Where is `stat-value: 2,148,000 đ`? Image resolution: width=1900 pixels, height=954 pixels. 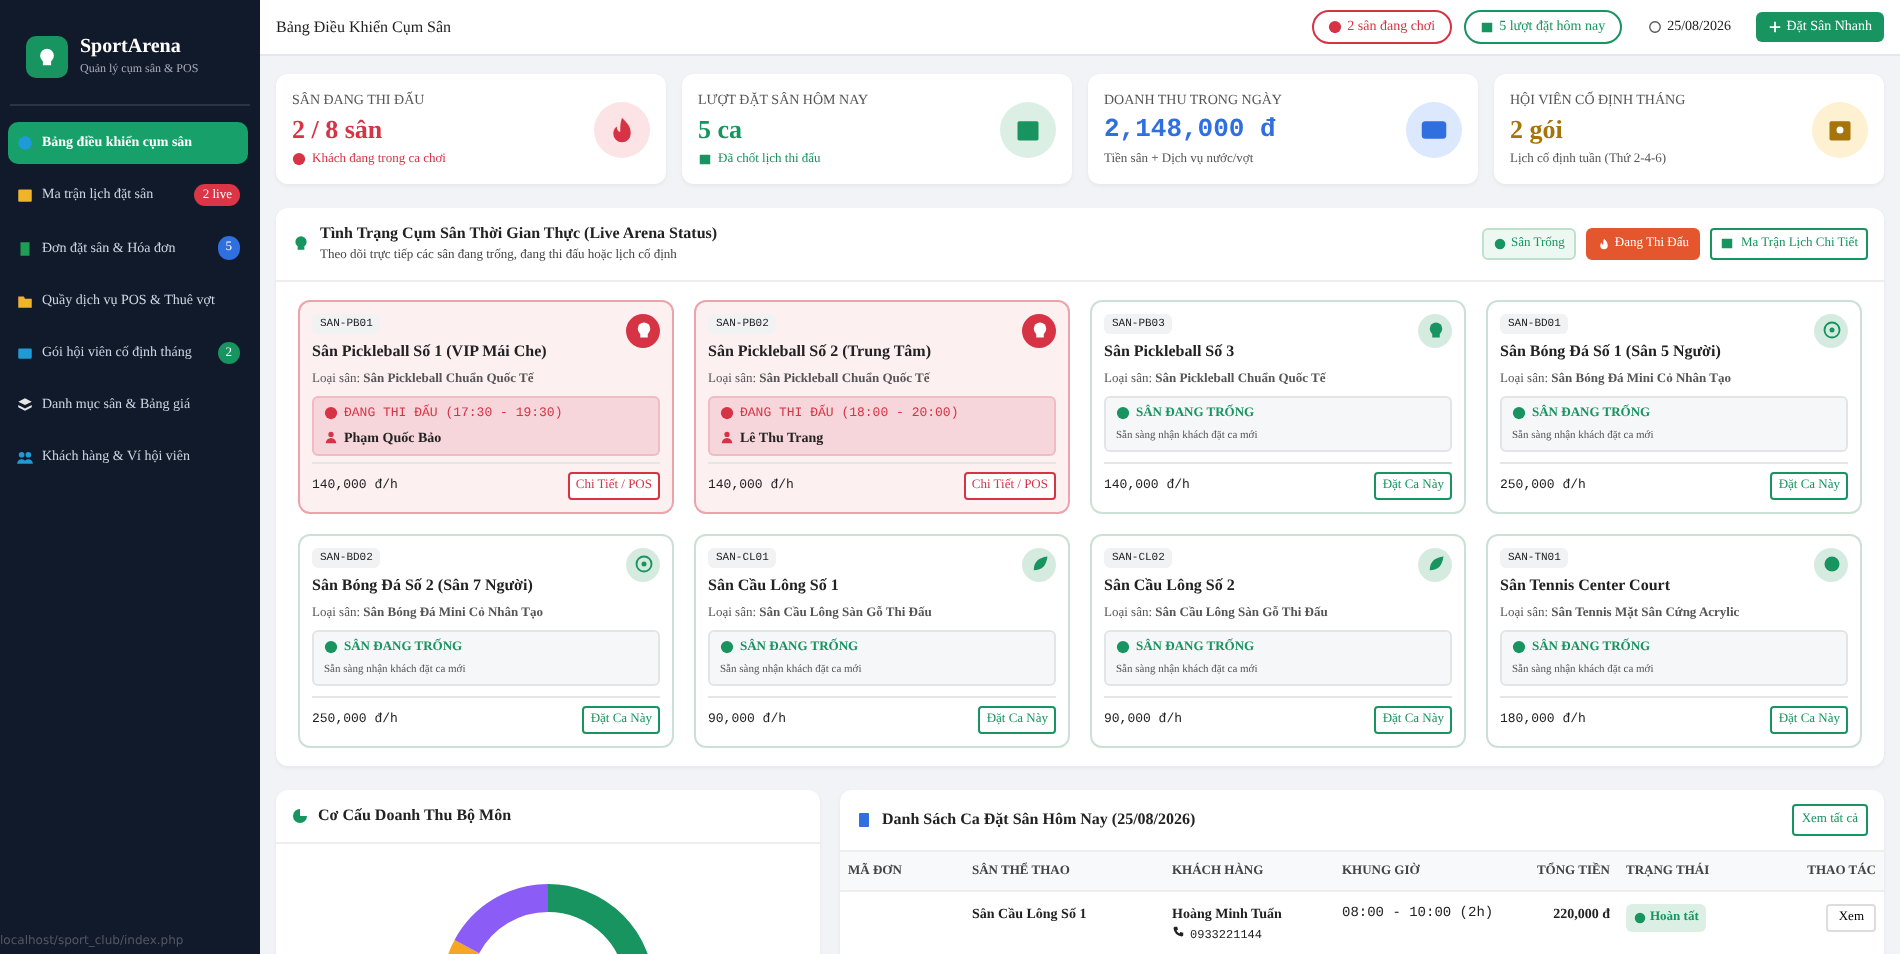 stat-value: 2,148,000 đ is located at coordinates (1191, 130).